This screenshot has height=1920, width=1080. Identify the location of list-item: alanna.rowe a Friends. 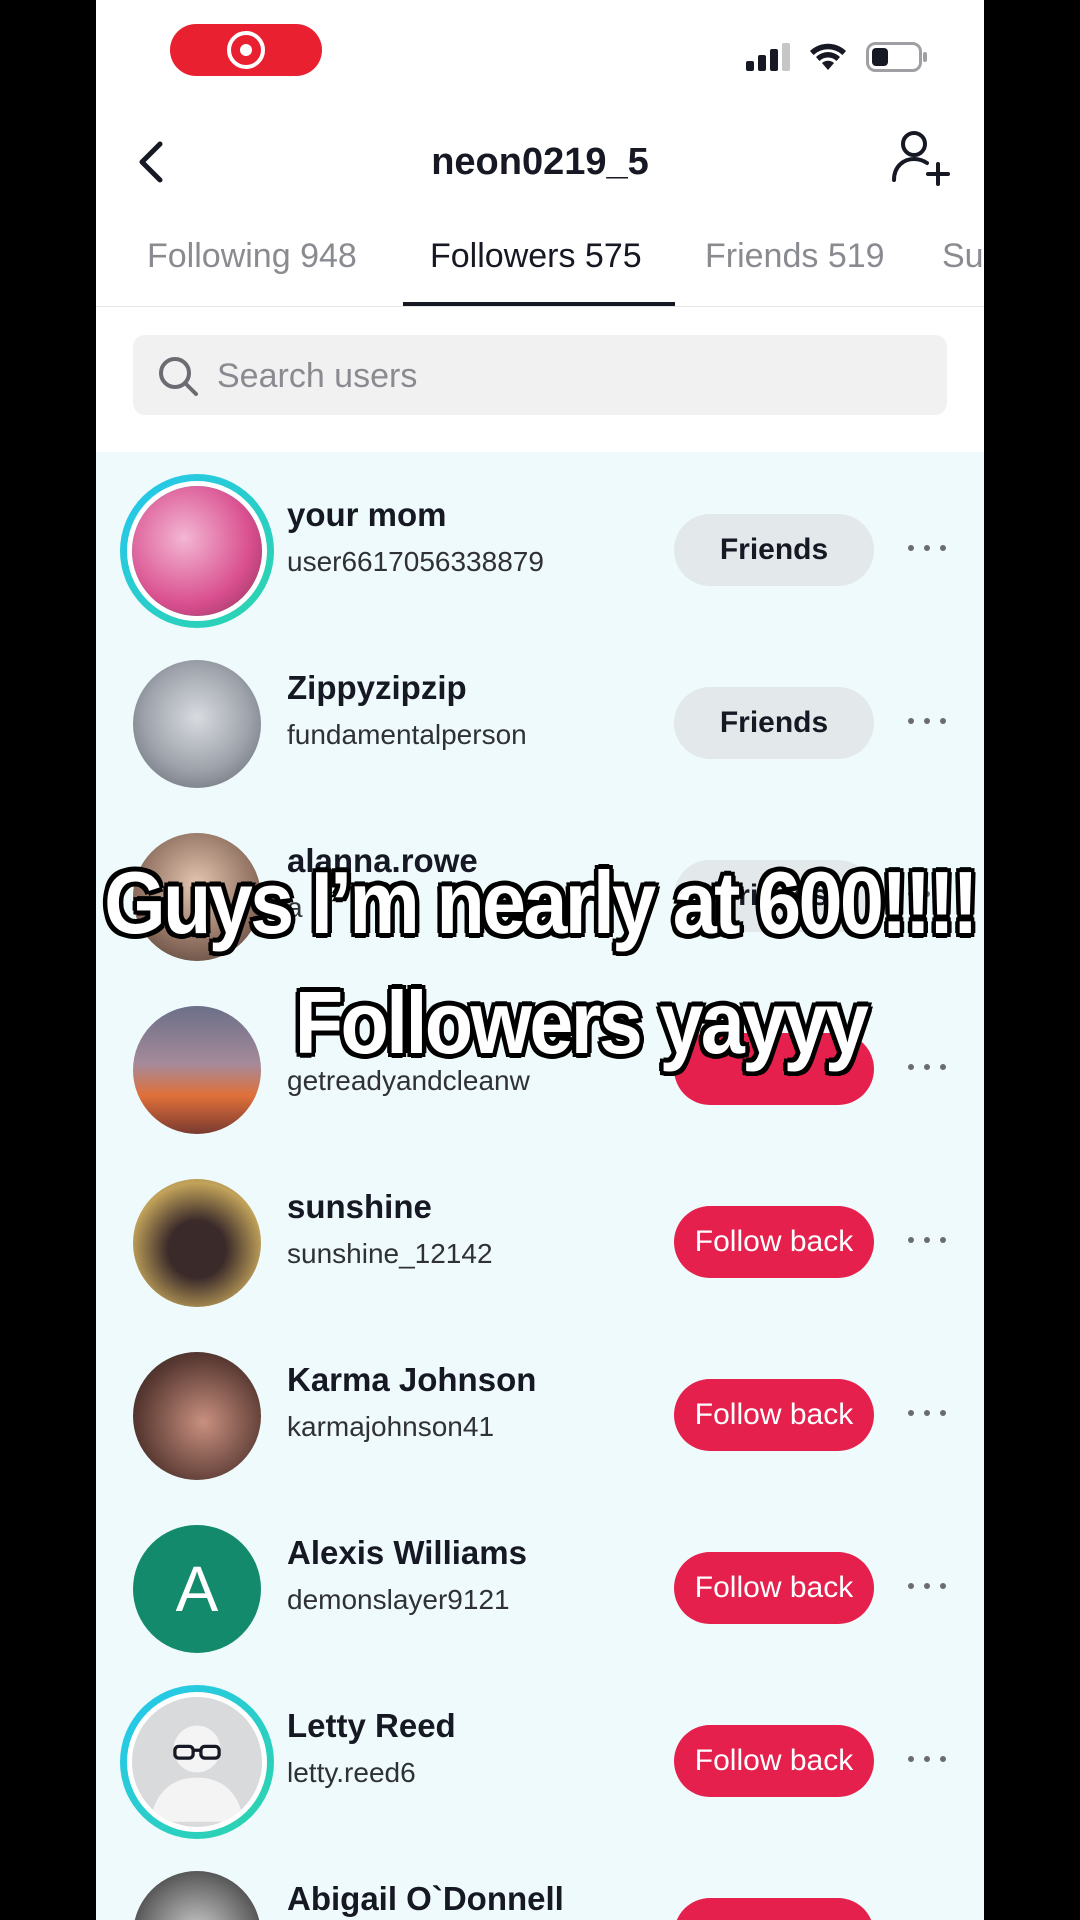
(540, 884).